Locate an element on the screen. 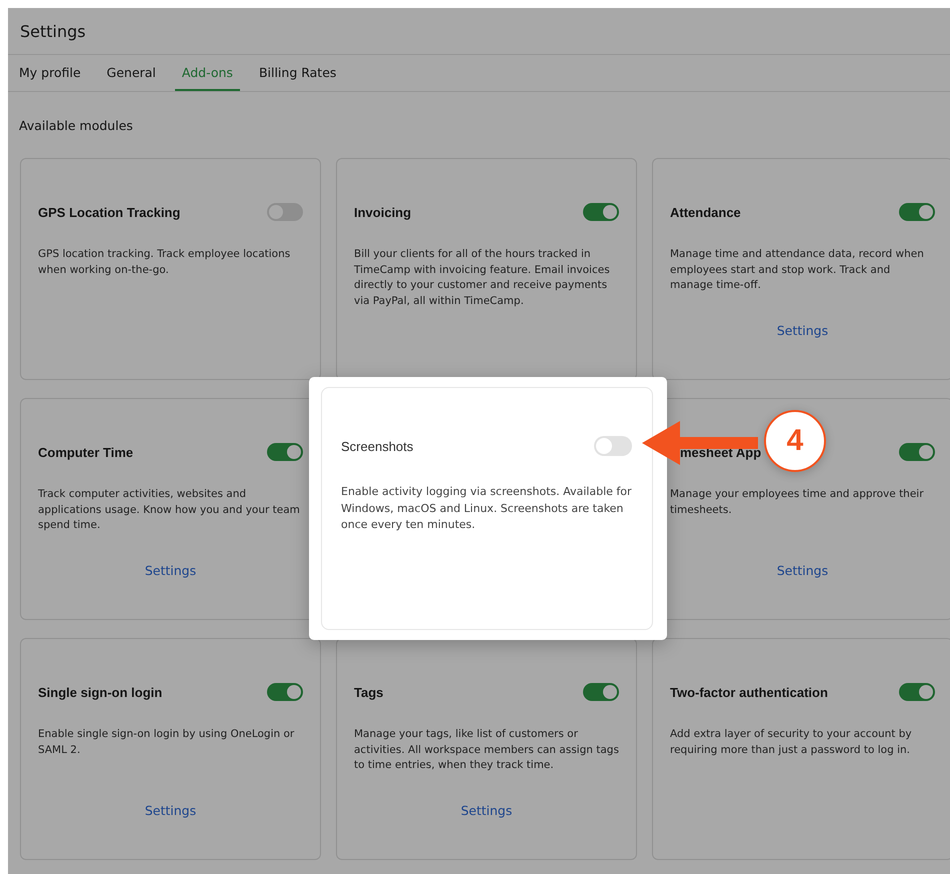  tab: Billing Rates is located at coordinates (298, 73).